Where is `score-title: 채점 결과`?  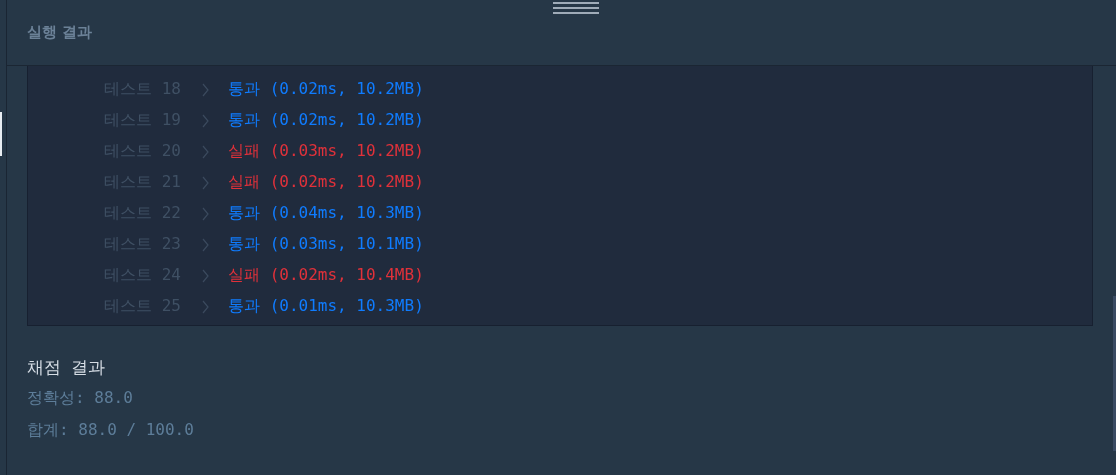
score-title: 채점 결과 is located at coordinates (67, 367).